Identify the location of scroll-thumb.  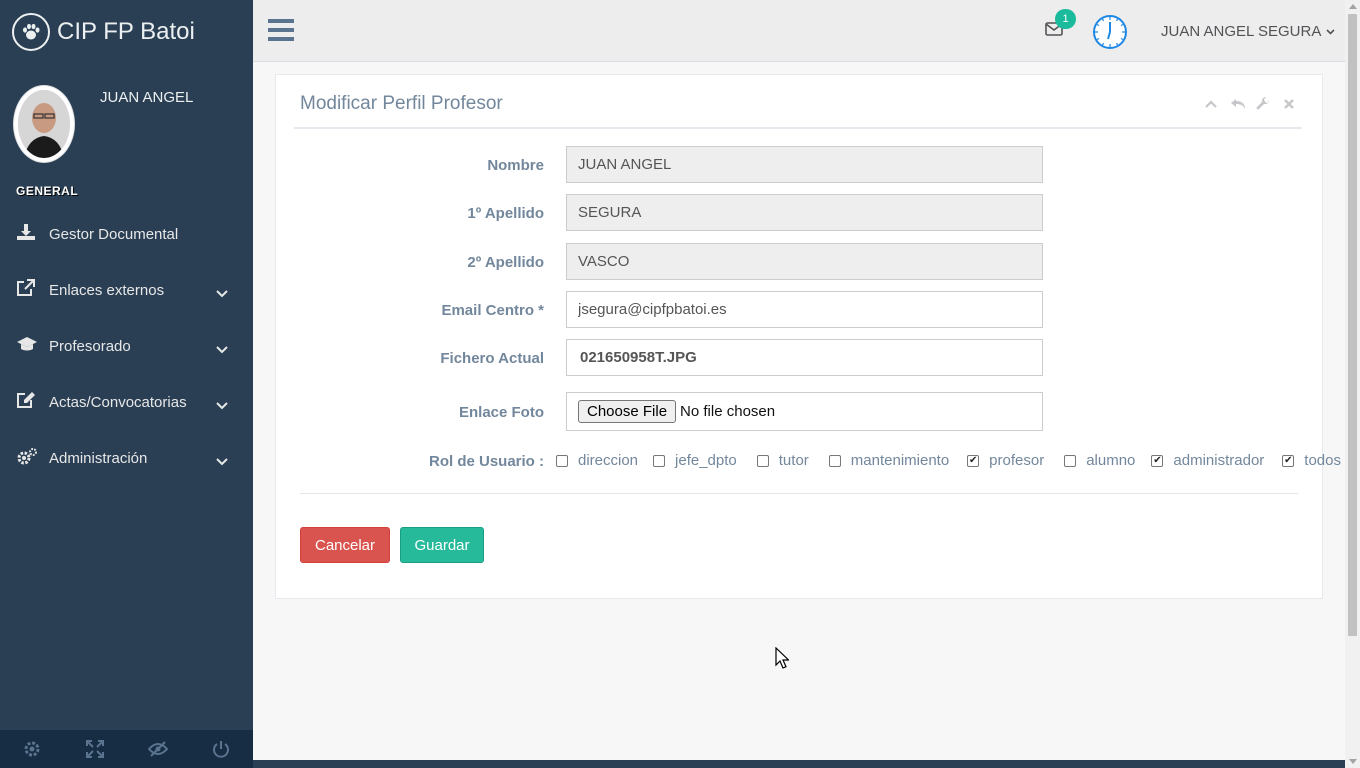
(1352, 325).